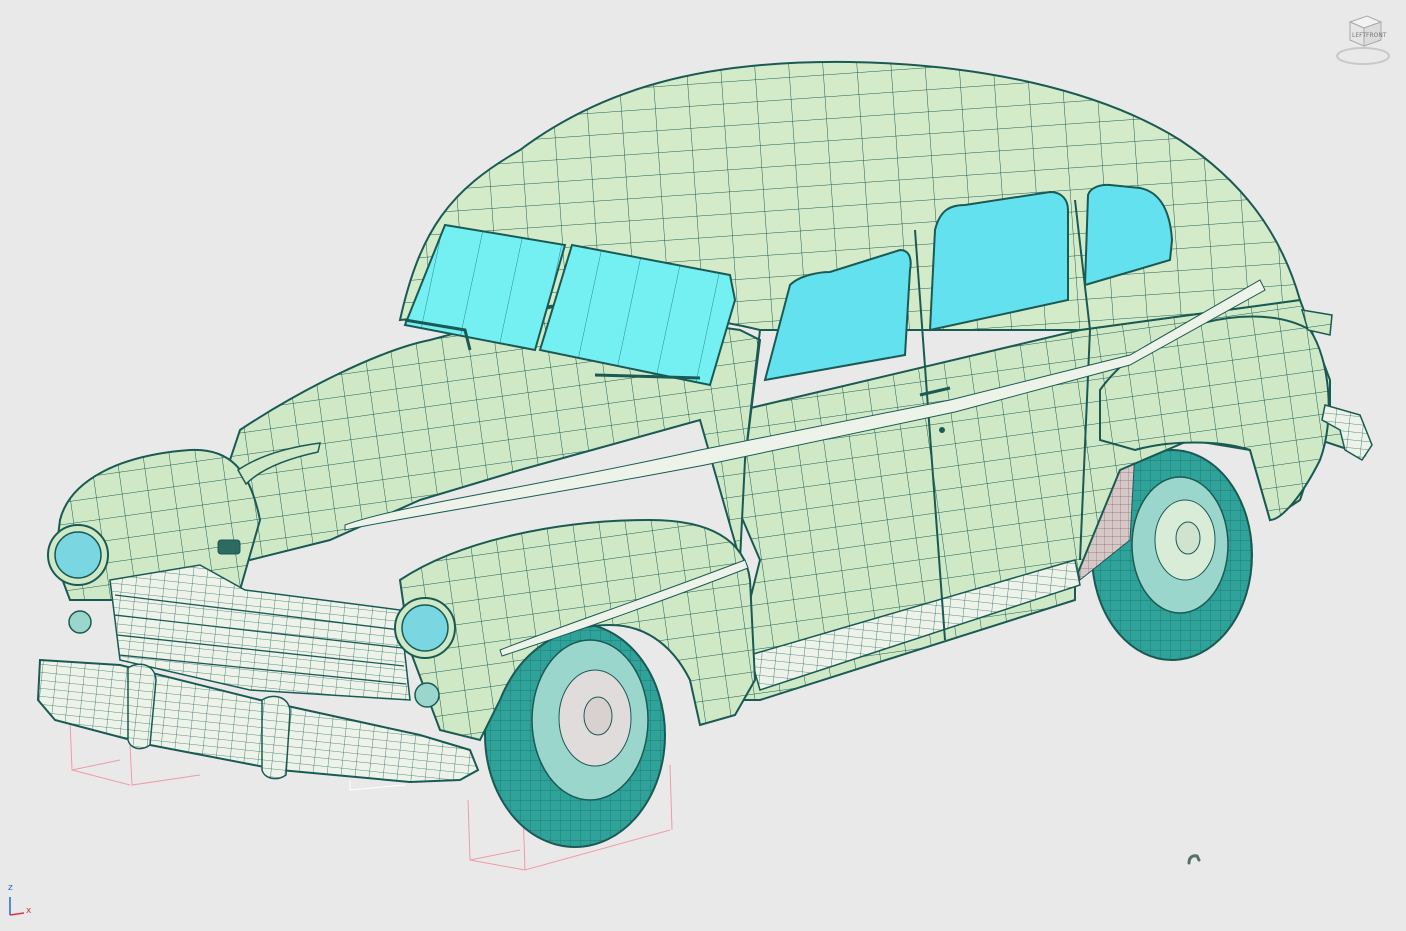 This screenshot has width=1406, height=931. What do you see at coordinates (942, 430) in the screenshot?
I see `door-keyhole` at bounding box center [942, 430].